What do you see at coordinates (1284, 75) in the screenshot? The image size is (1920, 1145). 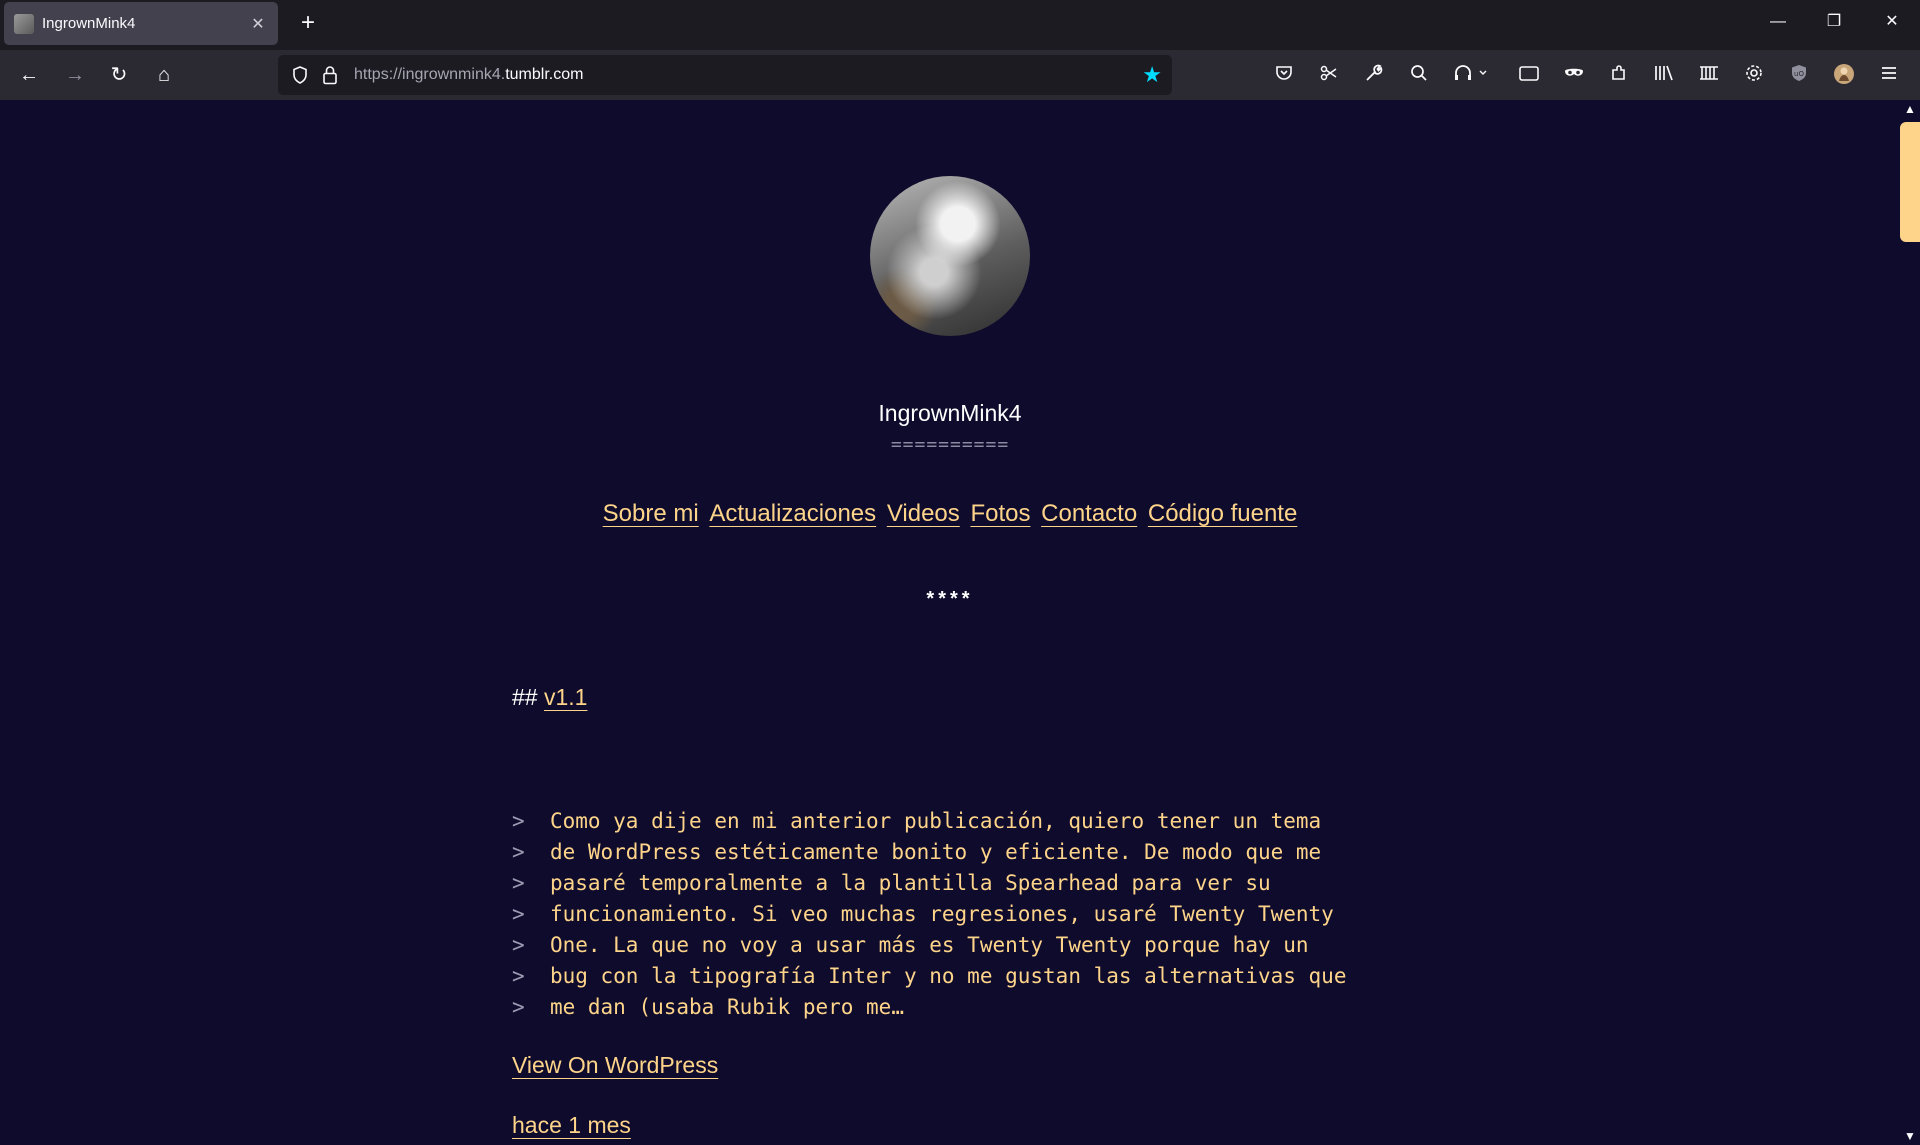 I see `pocket-icon` at bounding box center [1284, 75].